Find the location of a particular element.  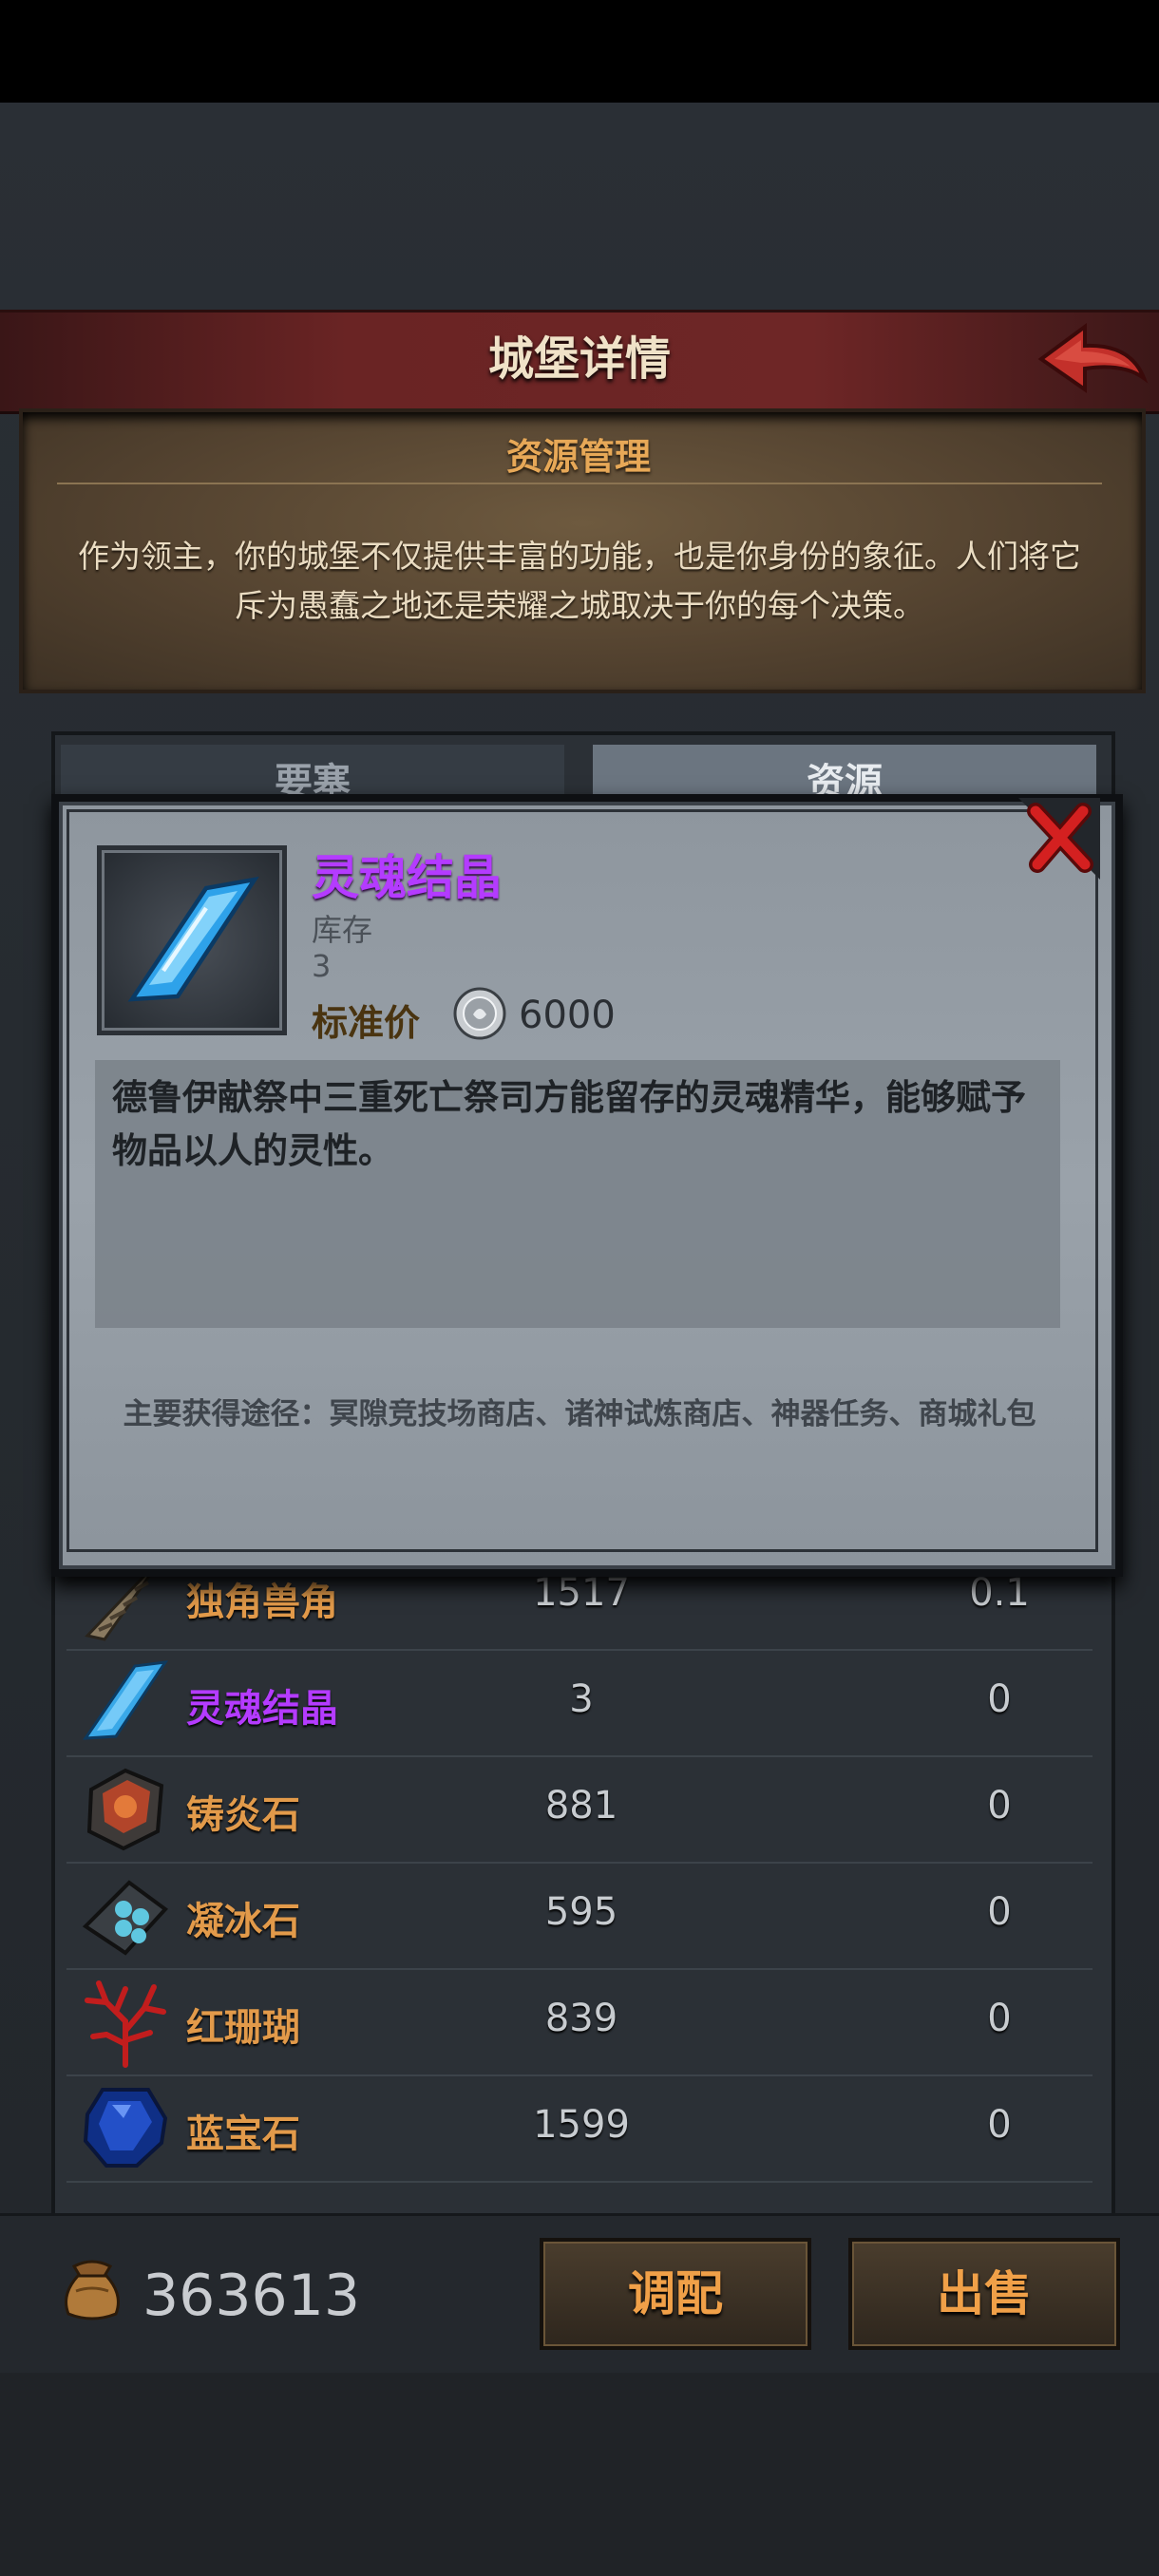

item-name: 灵魂结晶 is located at coordinates (407, 877).